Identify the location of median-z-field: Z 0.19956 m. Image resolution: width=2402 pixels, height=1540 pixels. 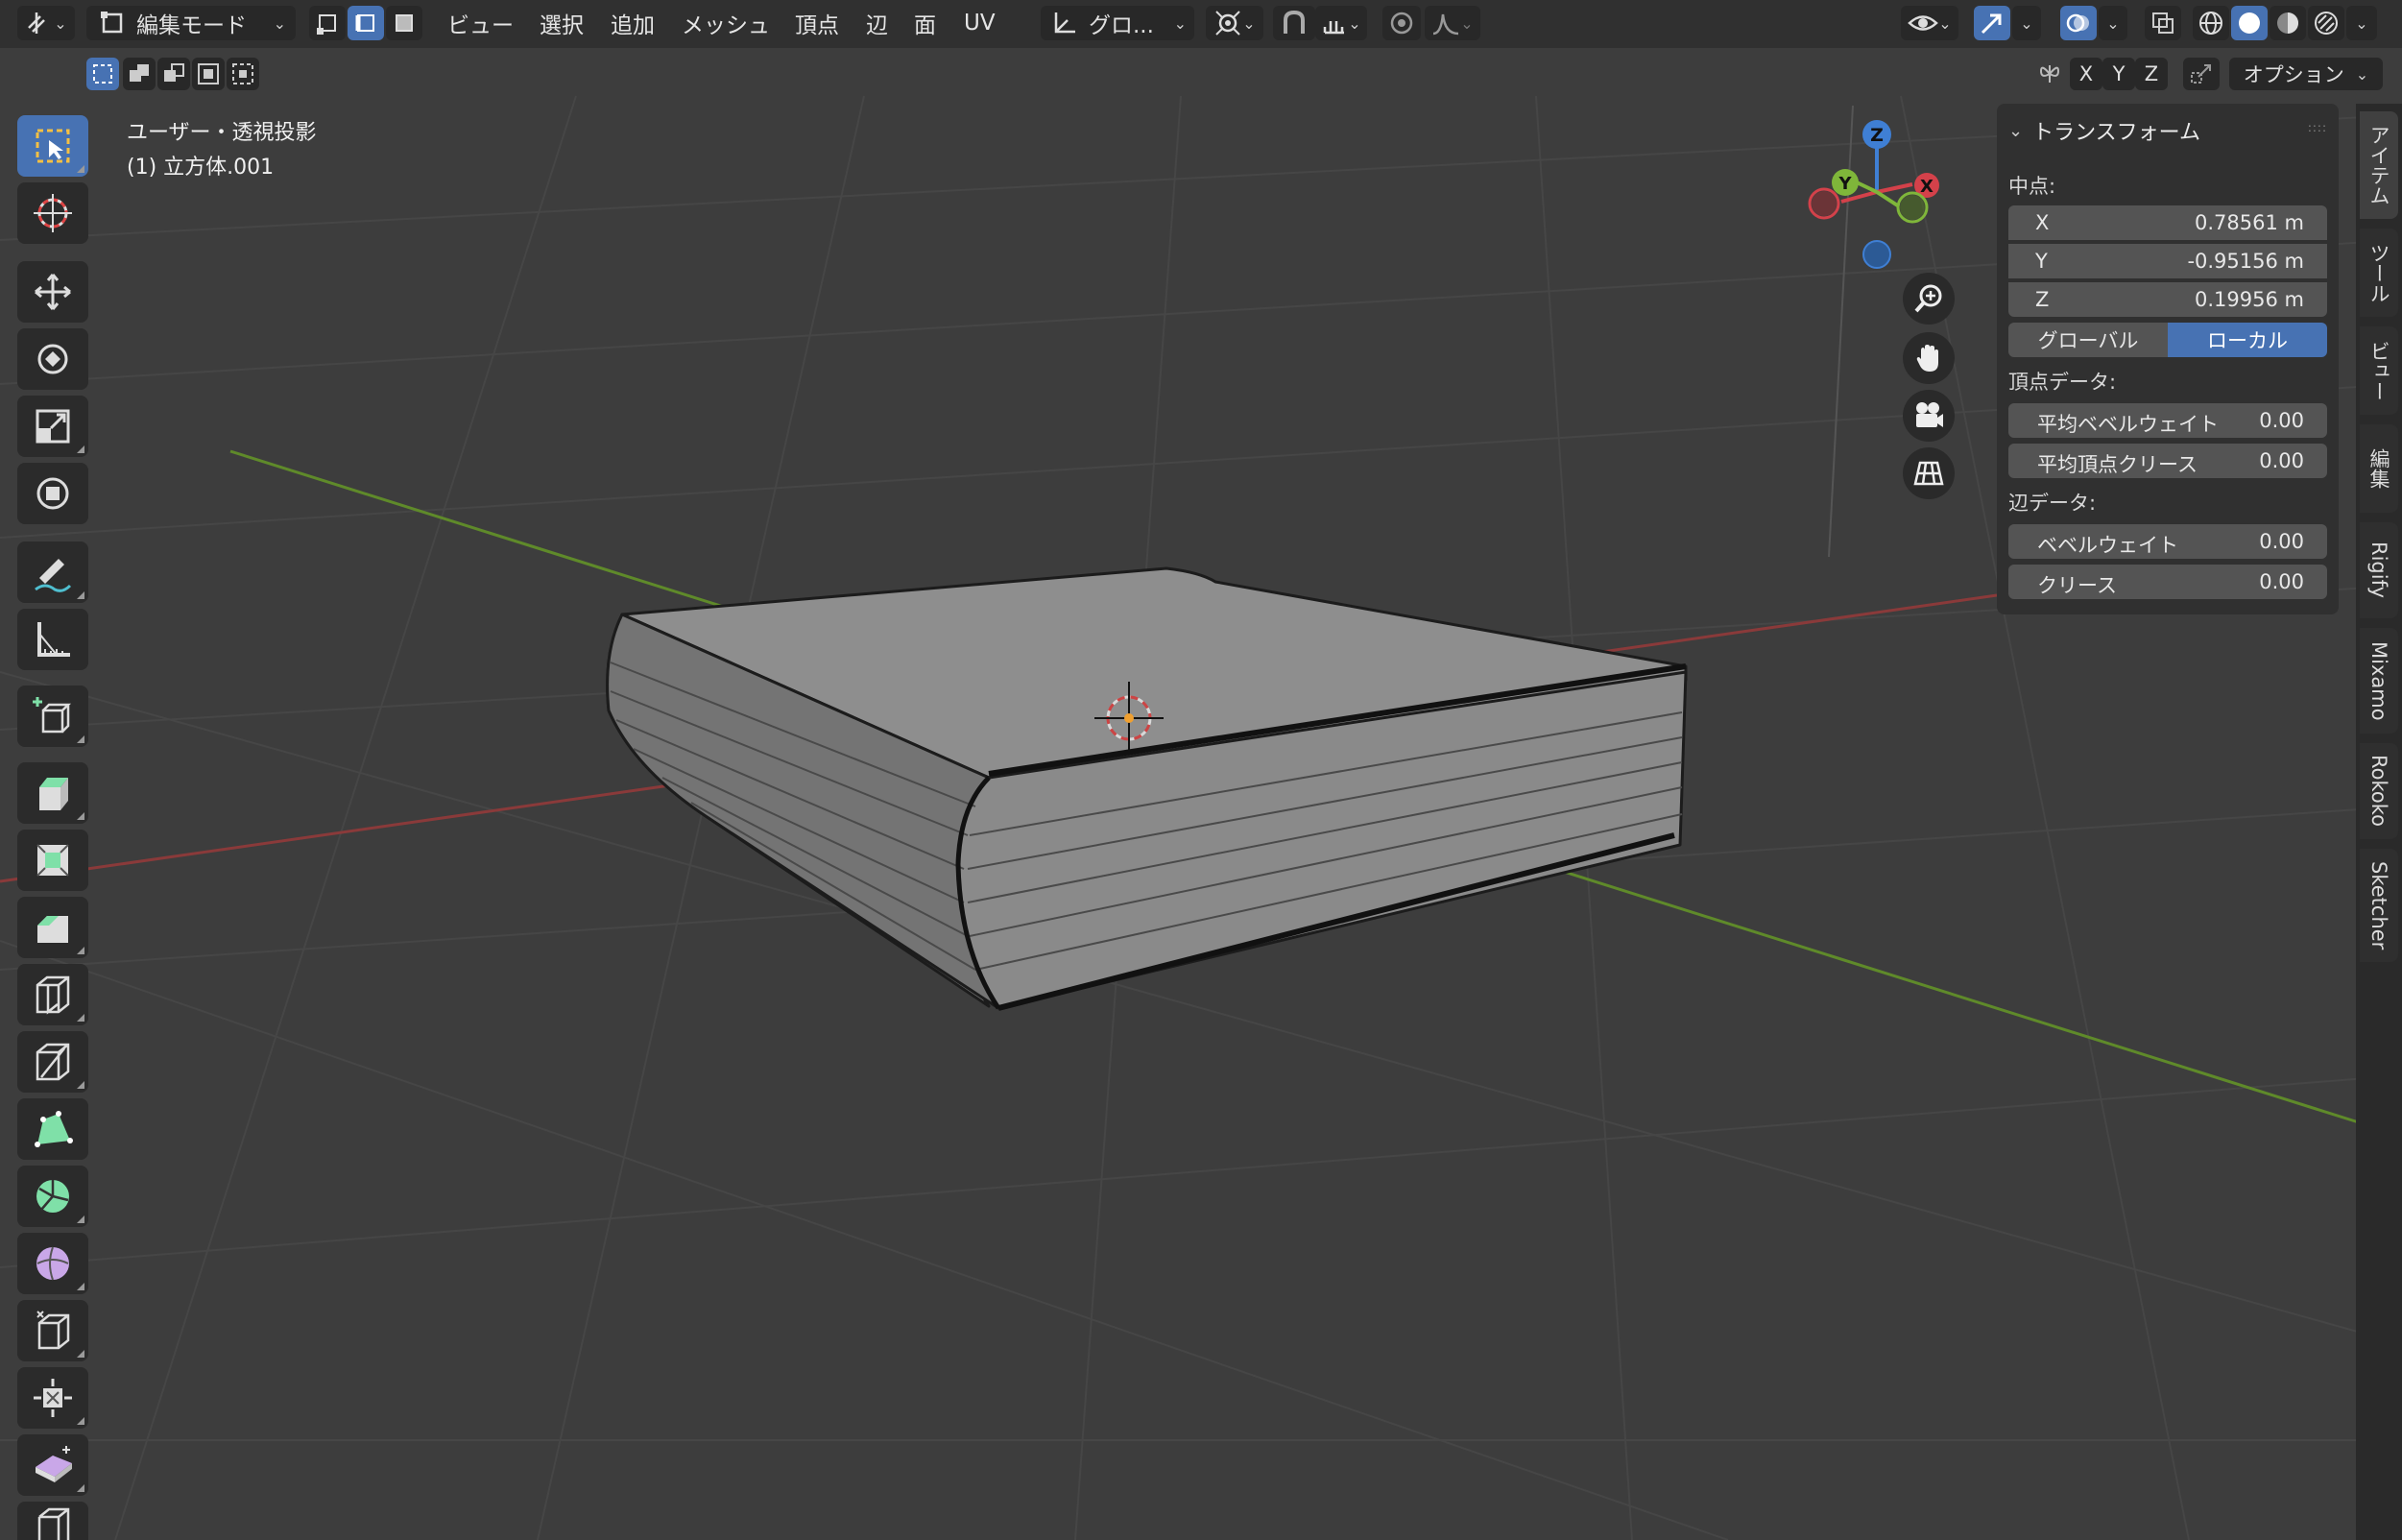
(2167, 299).